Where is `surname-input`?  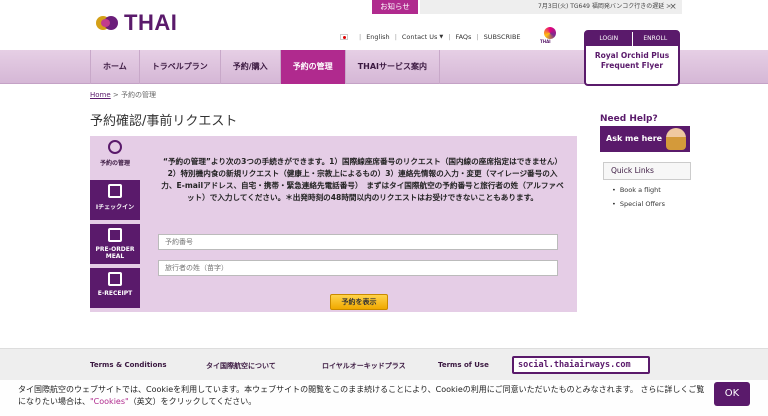
surname-input is located at coordinates (358, 268).